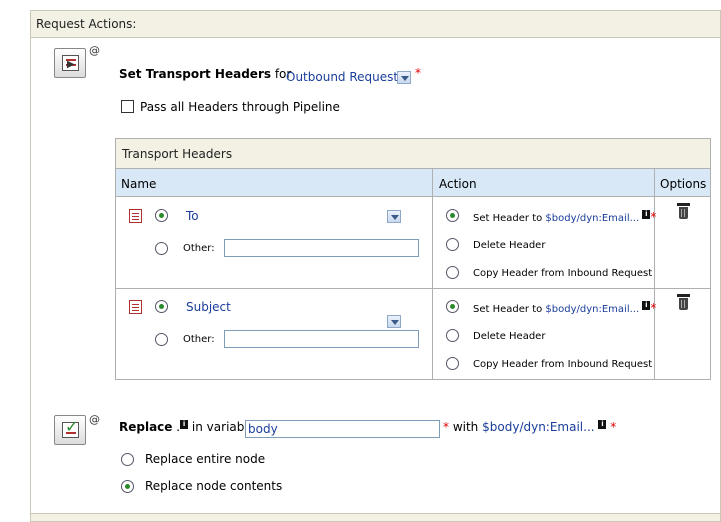  I want to click on arrow-icon: ▶, so click(71, 64).